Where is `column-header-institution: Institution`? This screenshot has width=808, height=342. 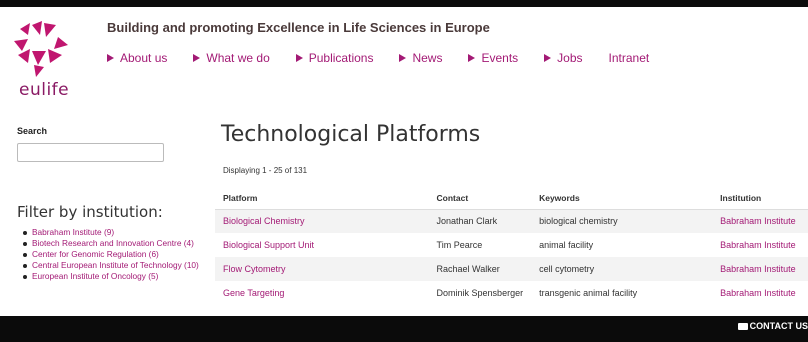 column-header-institution: Institution is located at coordinates (760, 198).